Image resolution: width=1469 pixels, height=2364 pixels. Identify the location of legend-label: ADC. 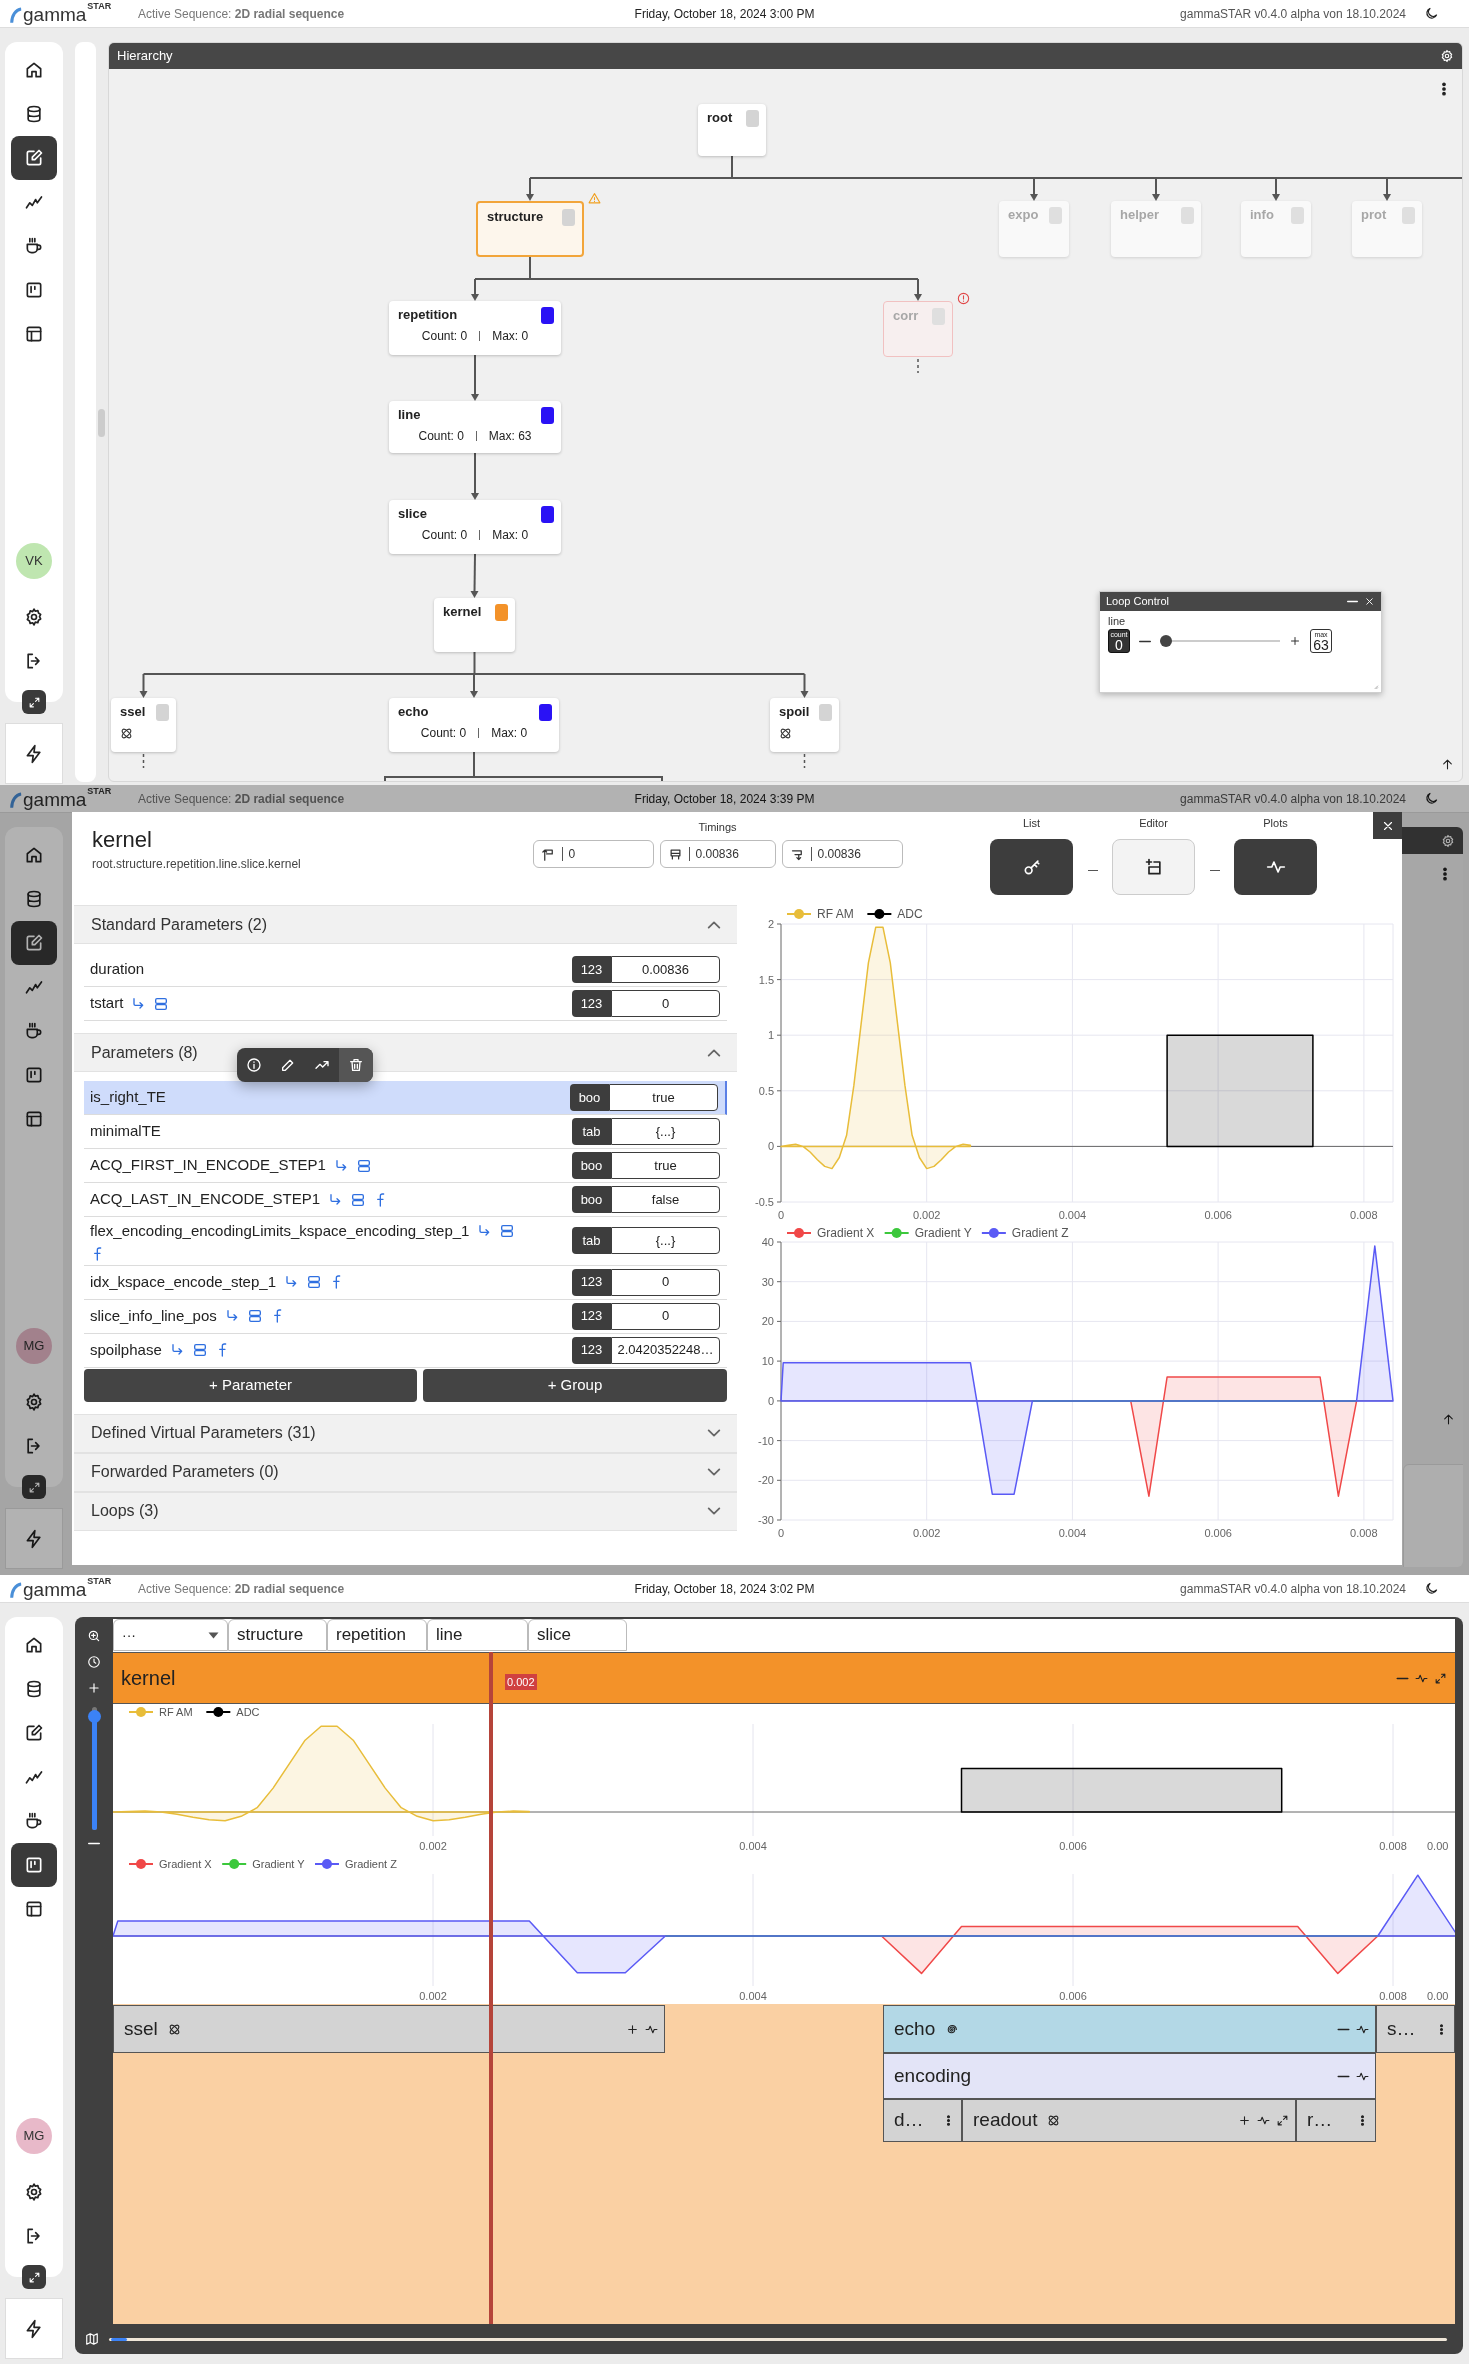
(248, 1712).